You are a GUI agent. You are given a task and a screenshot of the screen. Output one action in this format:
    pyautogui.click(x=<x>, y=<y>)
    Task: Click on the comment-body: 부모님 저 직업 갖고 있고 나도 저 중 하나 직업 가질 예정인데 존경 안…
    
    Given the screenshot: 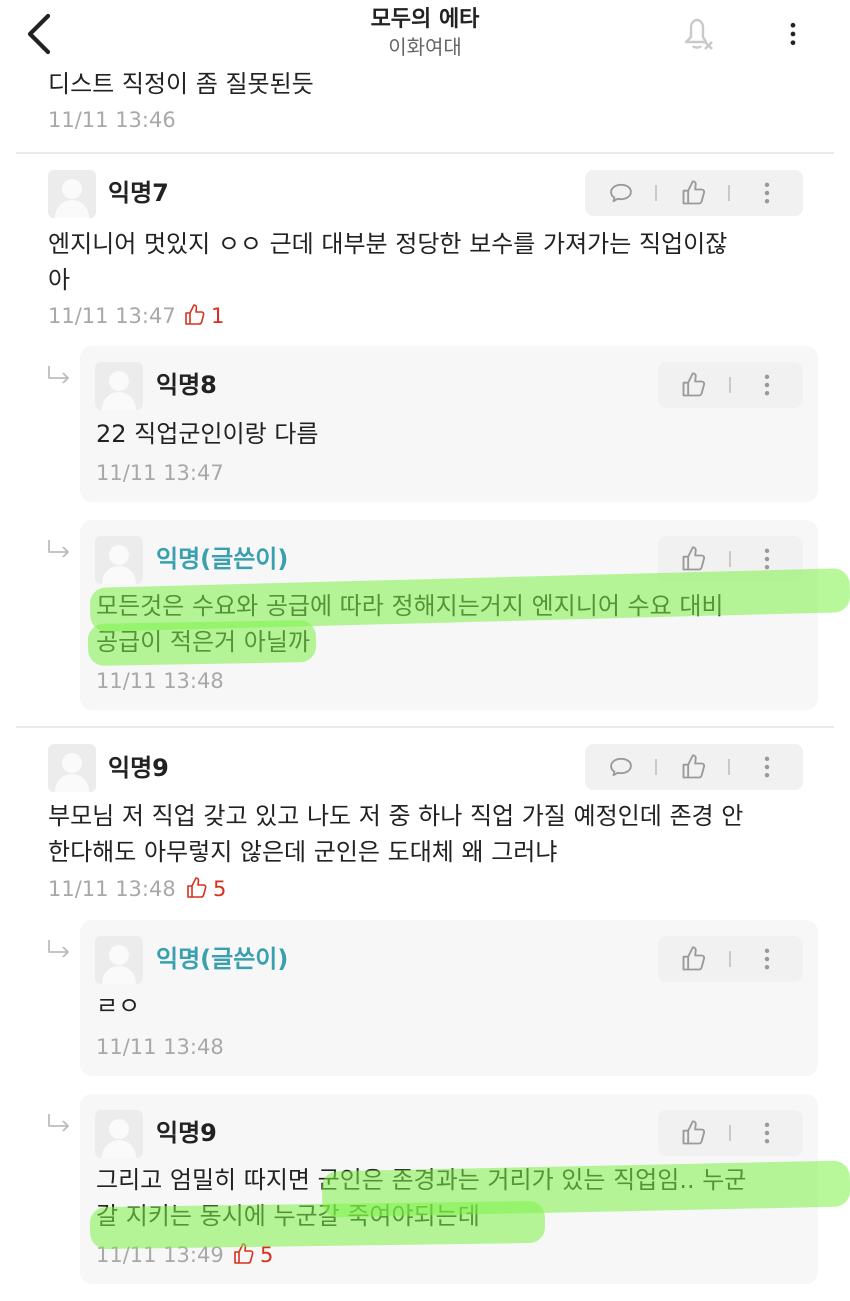 What is the action you would take?
    pyautogui.click(x=395, y=834)
    